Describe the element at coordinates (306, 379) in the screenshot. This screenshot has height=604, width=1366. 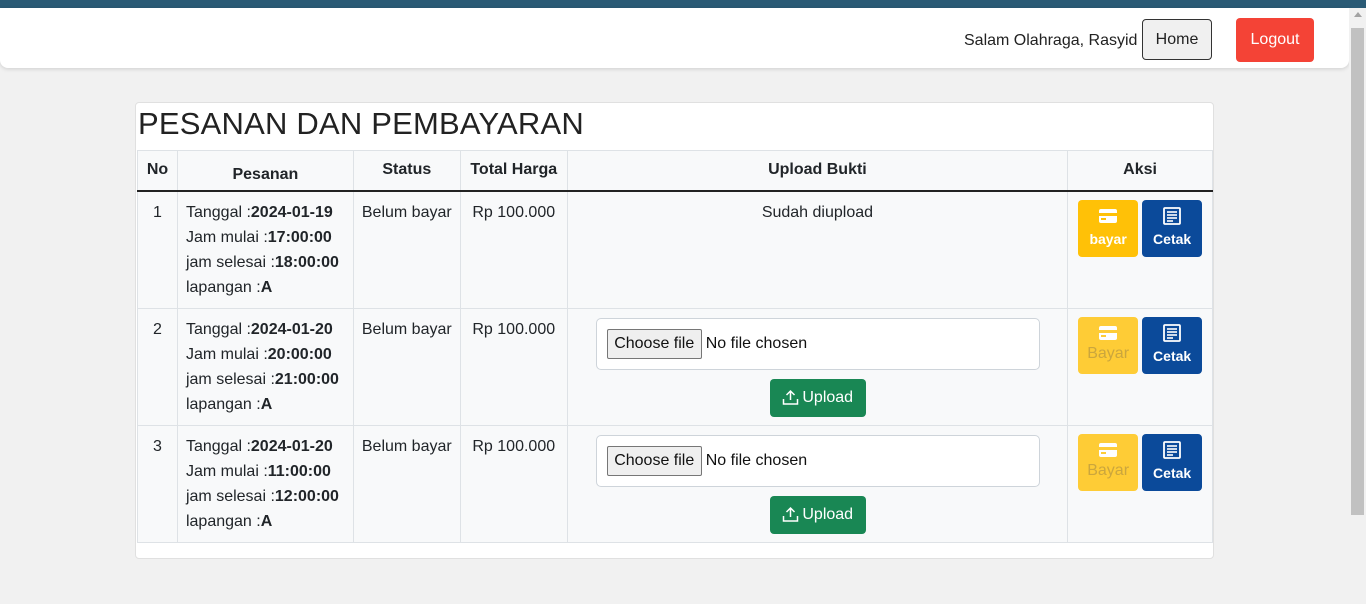
I see `jam-selesai-value: 21:00:00` at that location.